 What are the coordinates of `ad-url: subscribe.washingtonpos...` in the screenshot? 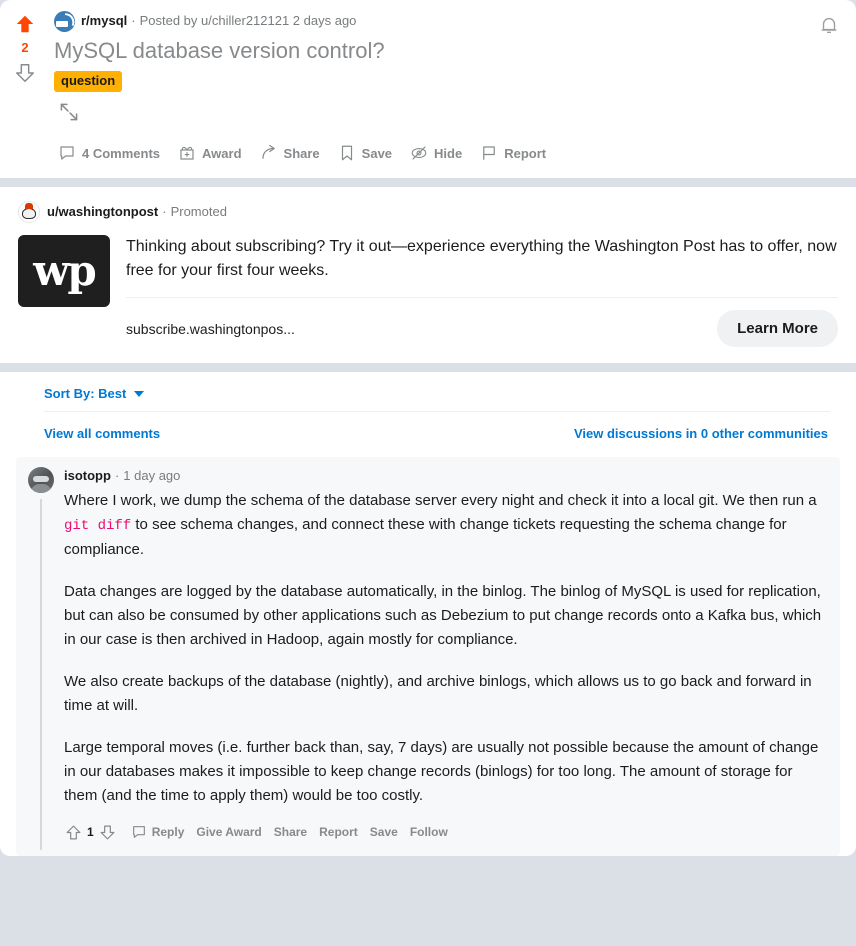 It's located at (210, 329).